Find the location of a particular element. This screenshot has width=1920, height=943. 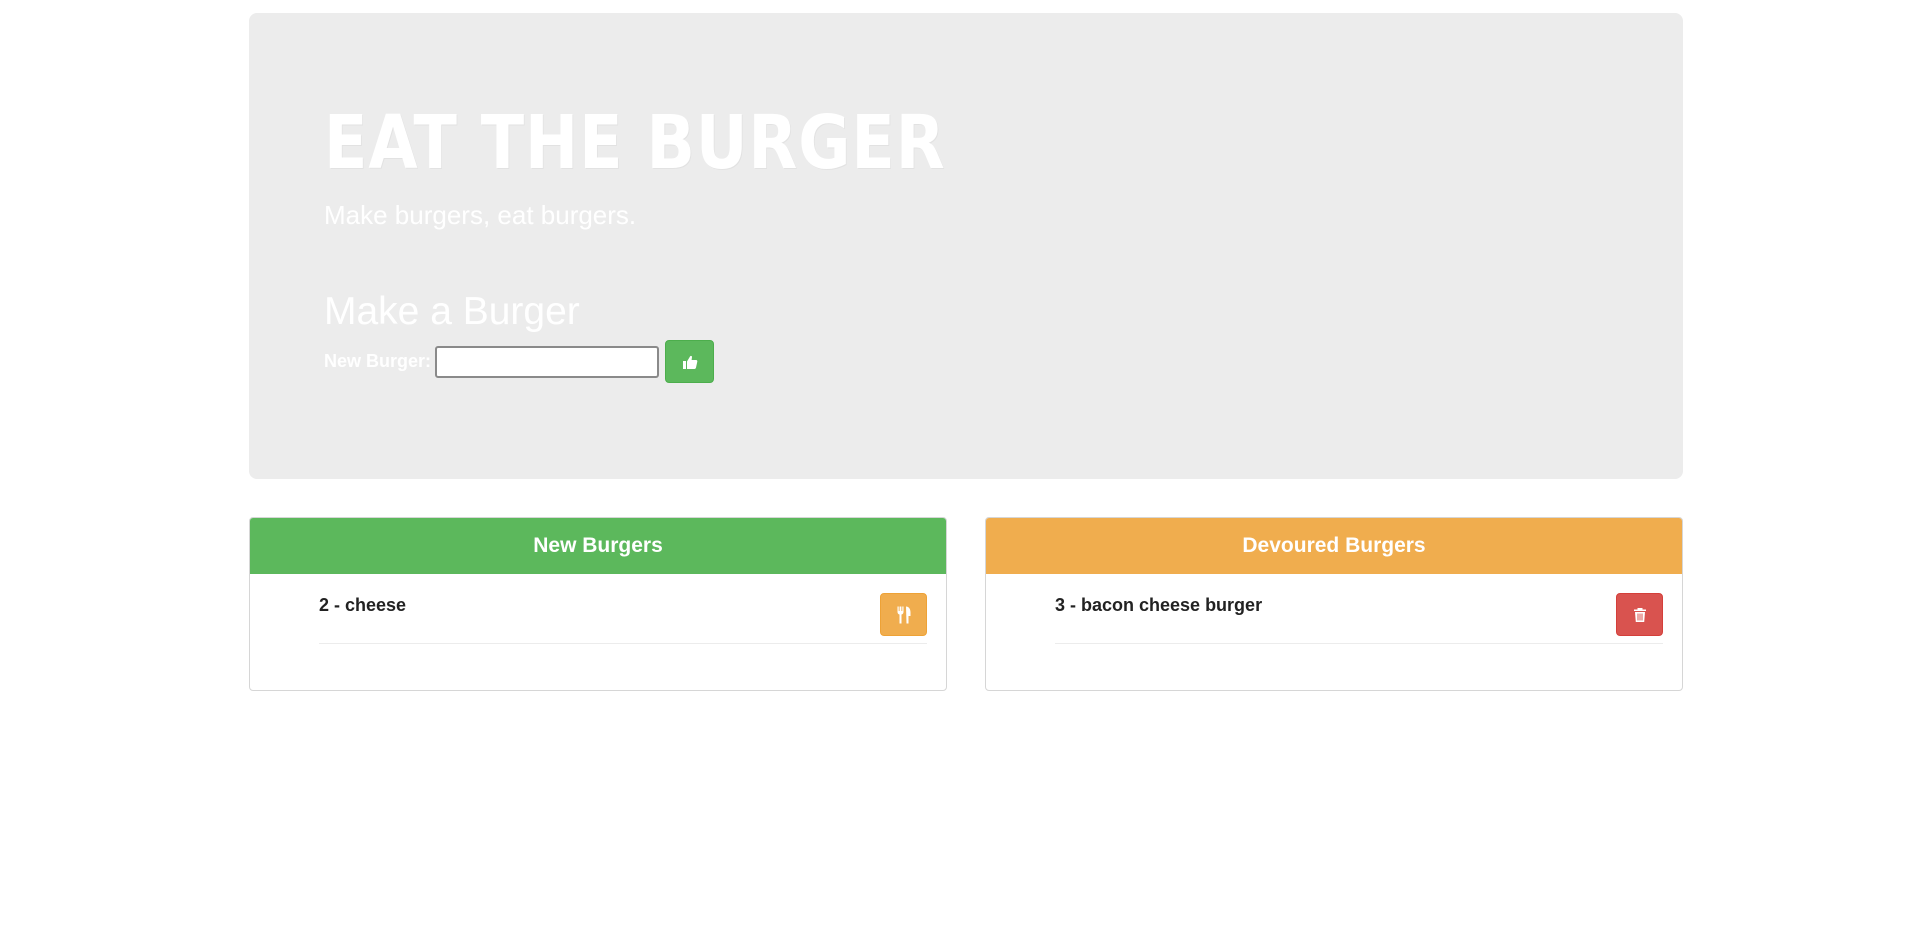

cutlery-icon is located at coordinates (904, 615).